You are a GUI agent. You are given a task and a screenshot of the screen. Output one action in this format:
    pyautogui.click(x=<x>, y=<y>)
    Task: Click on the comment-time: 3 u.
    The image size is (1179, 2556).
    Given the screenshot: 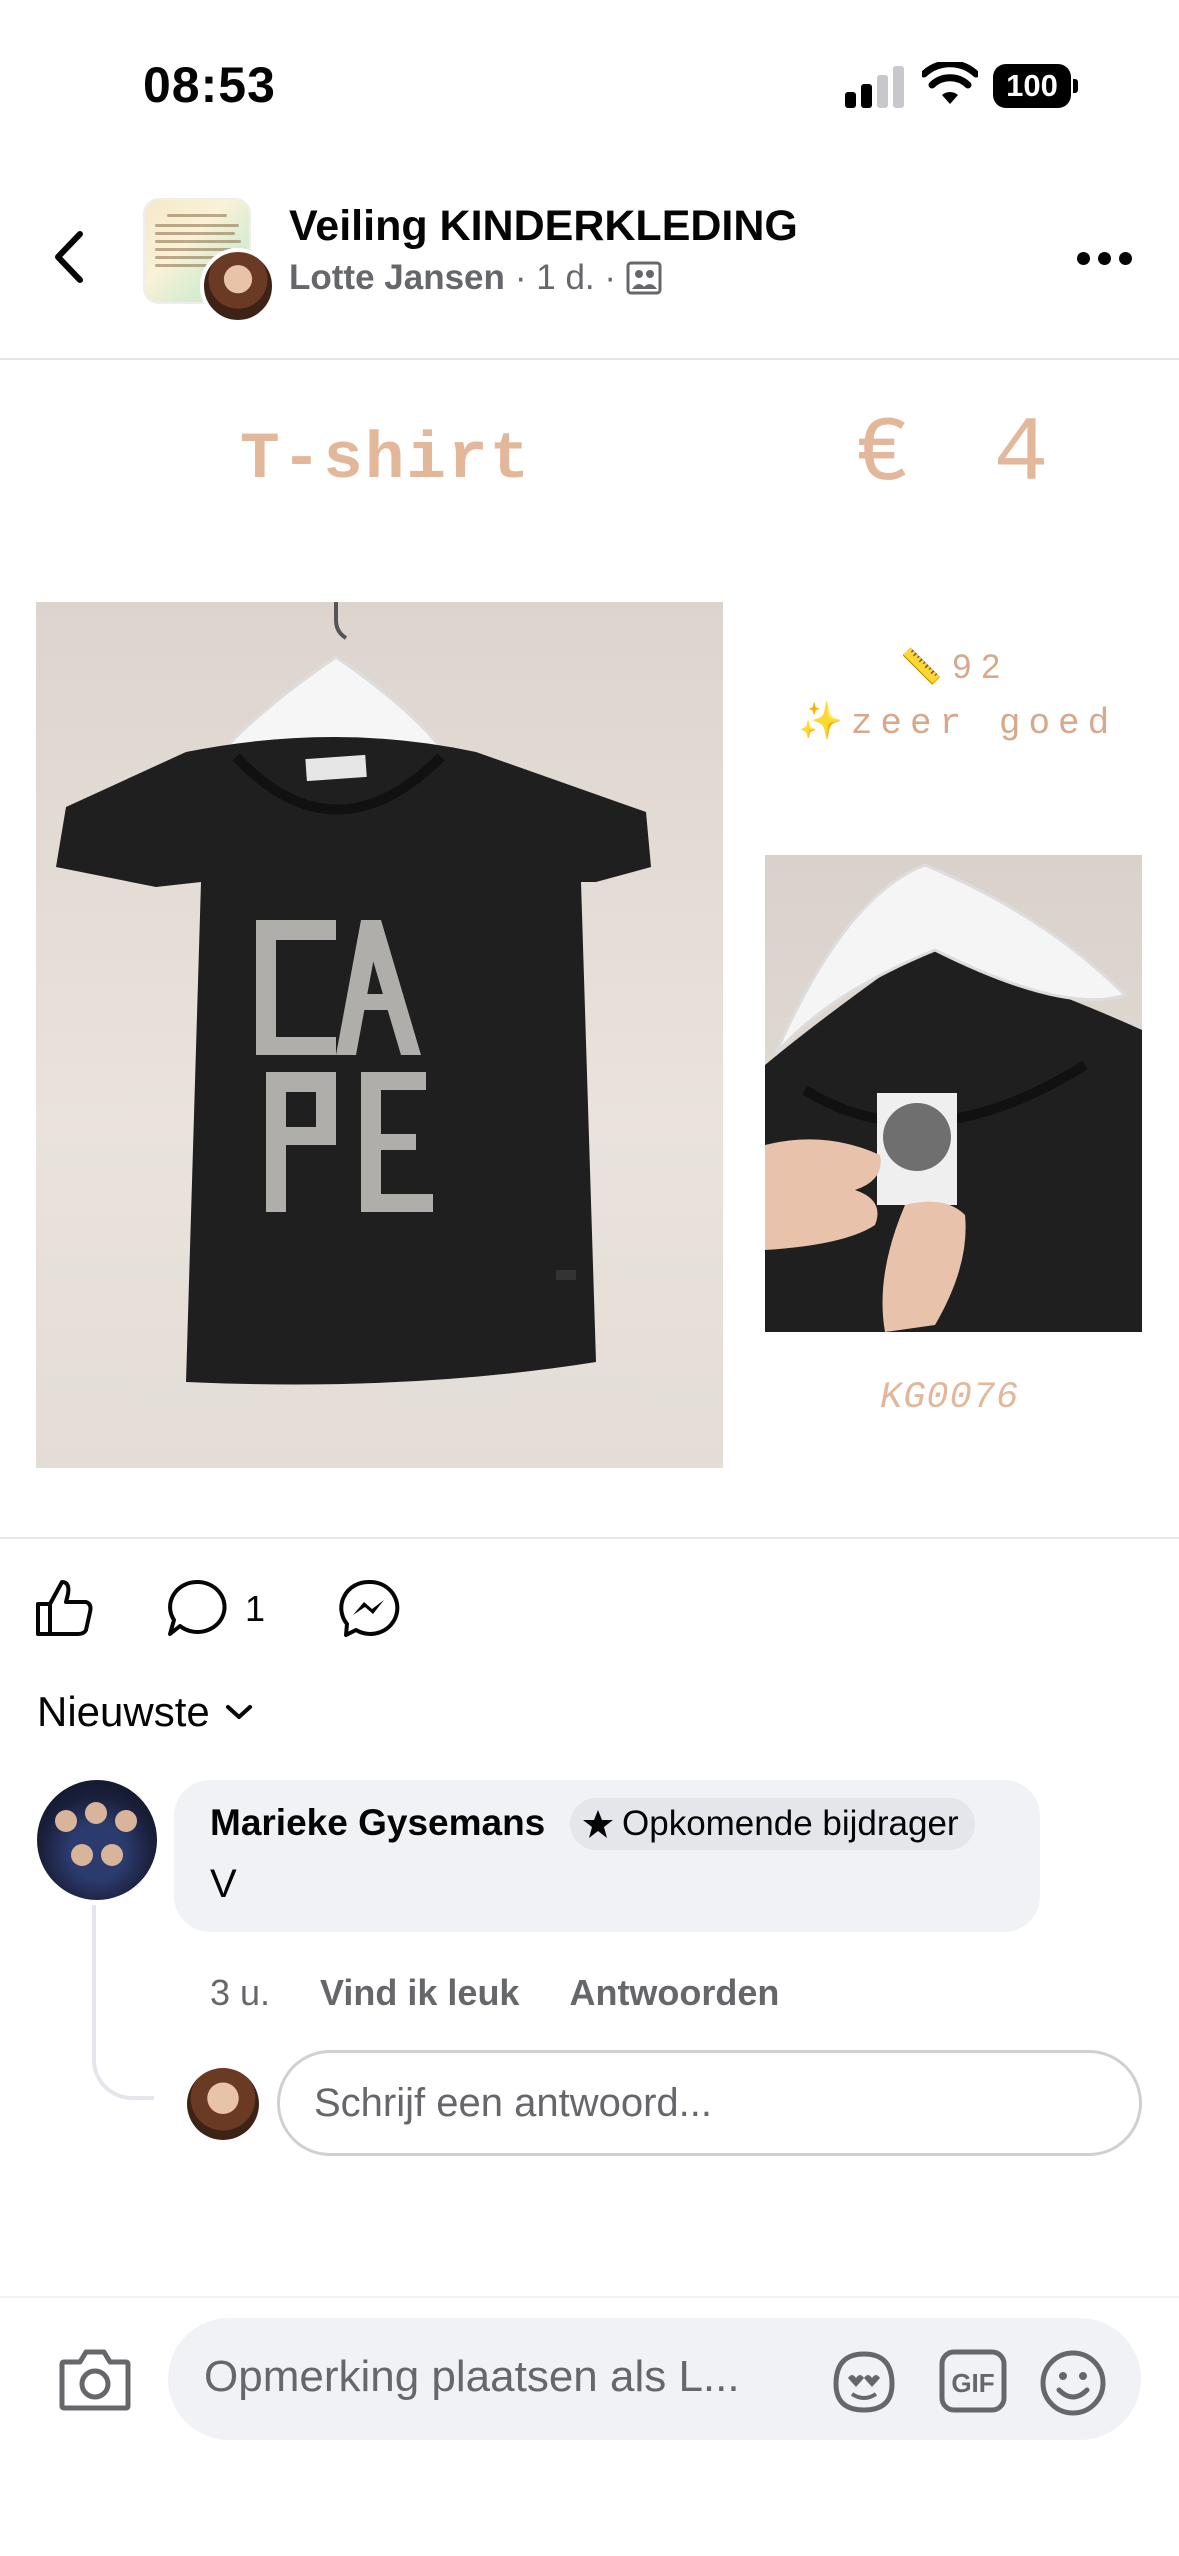 What is the action you would take?
    pyautogui.click(x=240, y=1992)
    